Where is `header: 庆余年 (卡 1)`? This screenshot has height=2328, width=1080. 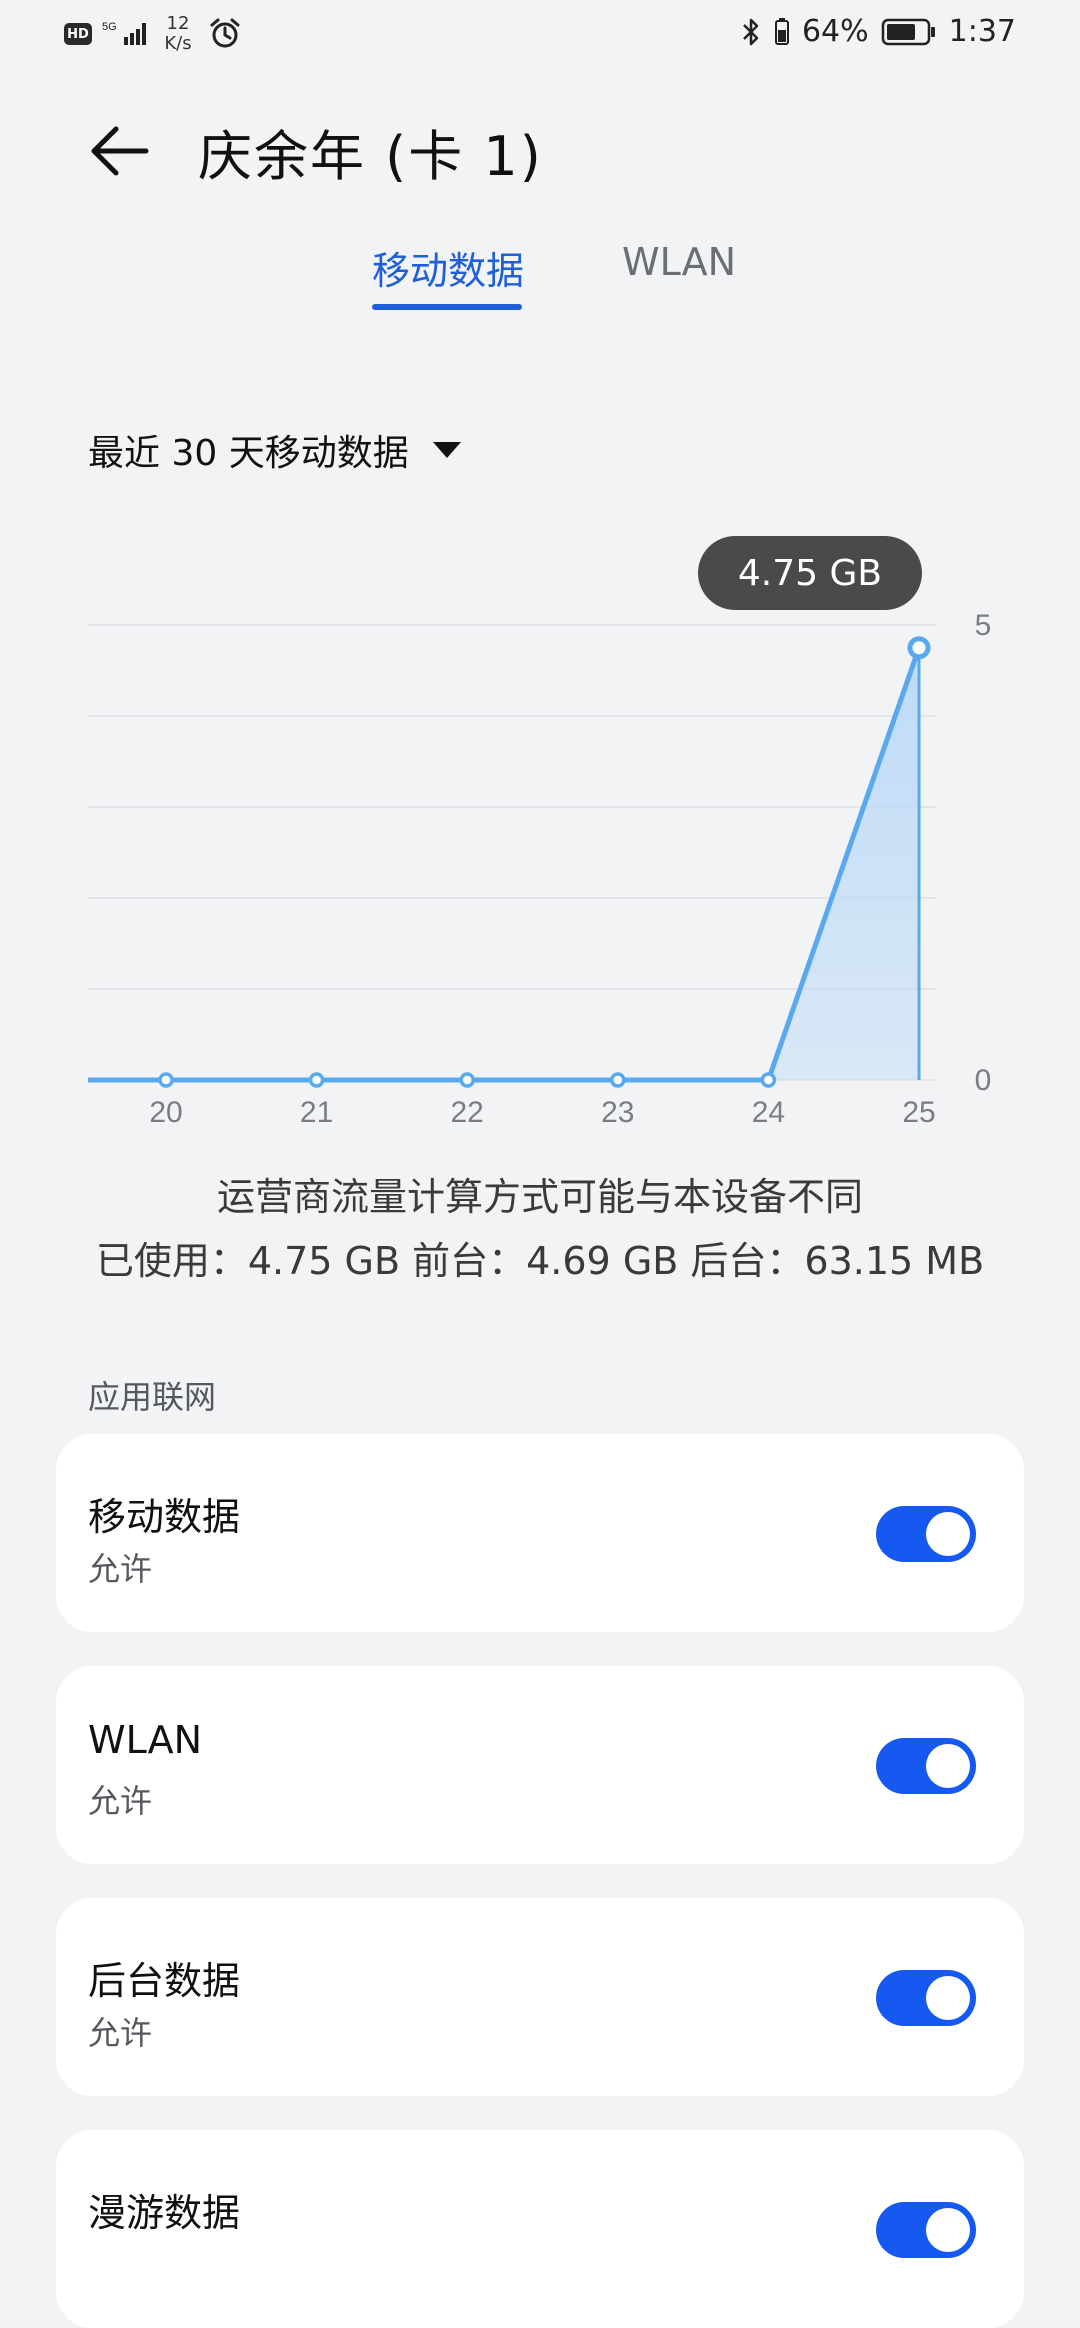
header: 庆余年 (卡 1) is located at coordinates (540, 155).